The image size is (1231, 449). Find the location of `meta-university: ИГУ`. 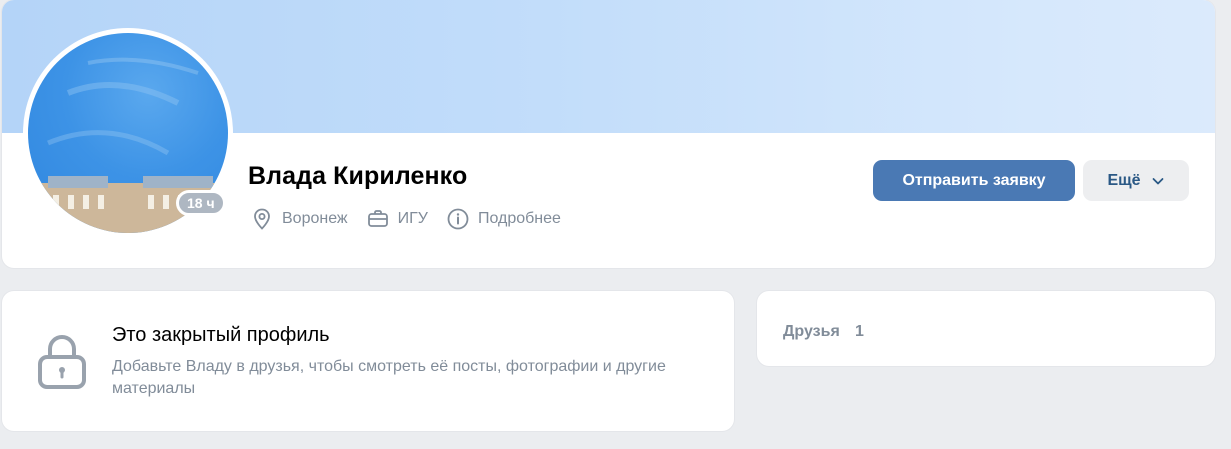

meta-university: ИГУ is located at coordinates (397, 219).